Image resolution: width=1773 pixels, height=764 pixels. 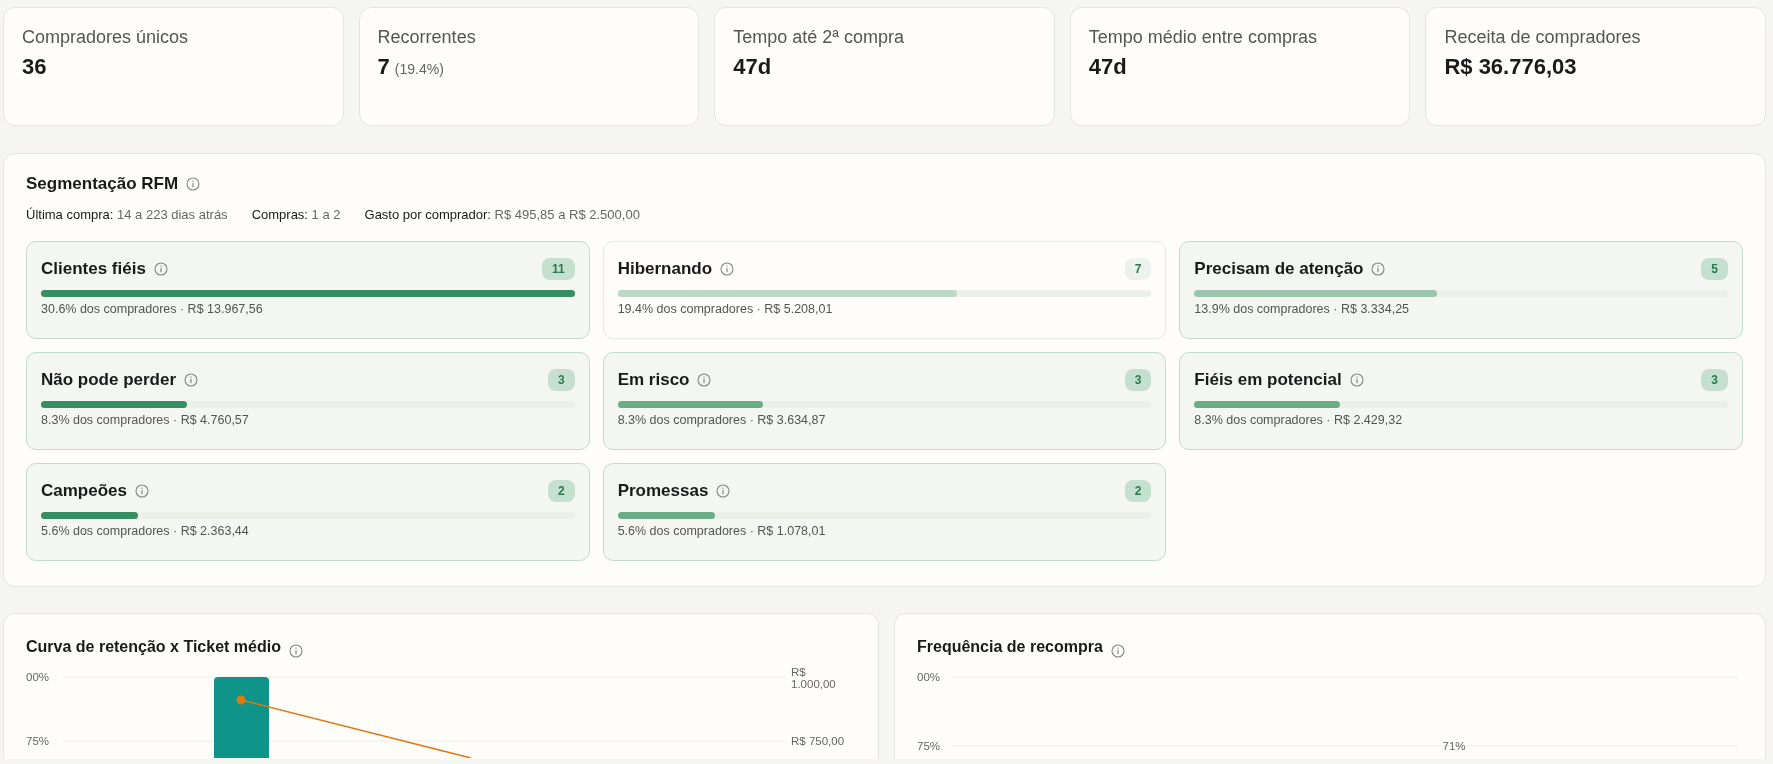 I want to click on axis-label: R$ 750,00, so click(x=818, y=741).